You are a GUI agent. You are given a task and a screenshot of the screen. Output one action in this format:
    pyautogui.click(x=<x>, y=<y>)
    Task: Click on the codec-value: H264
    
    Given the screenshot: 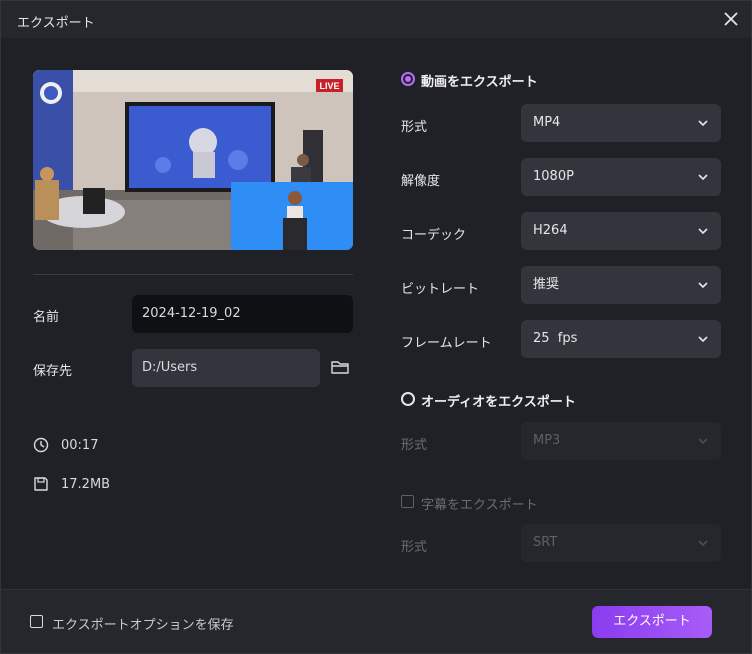 What is the action you would take?
    pyautogui.click(x=550, y=230)
    